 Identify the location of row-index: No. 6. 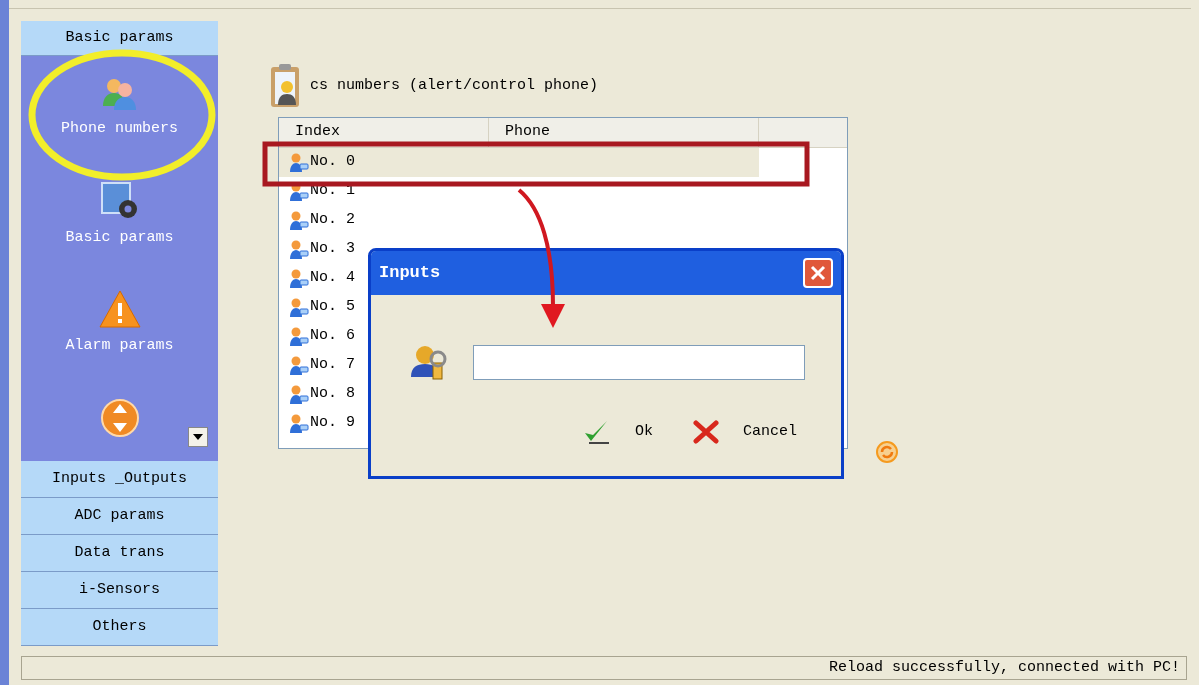
(332, 336).